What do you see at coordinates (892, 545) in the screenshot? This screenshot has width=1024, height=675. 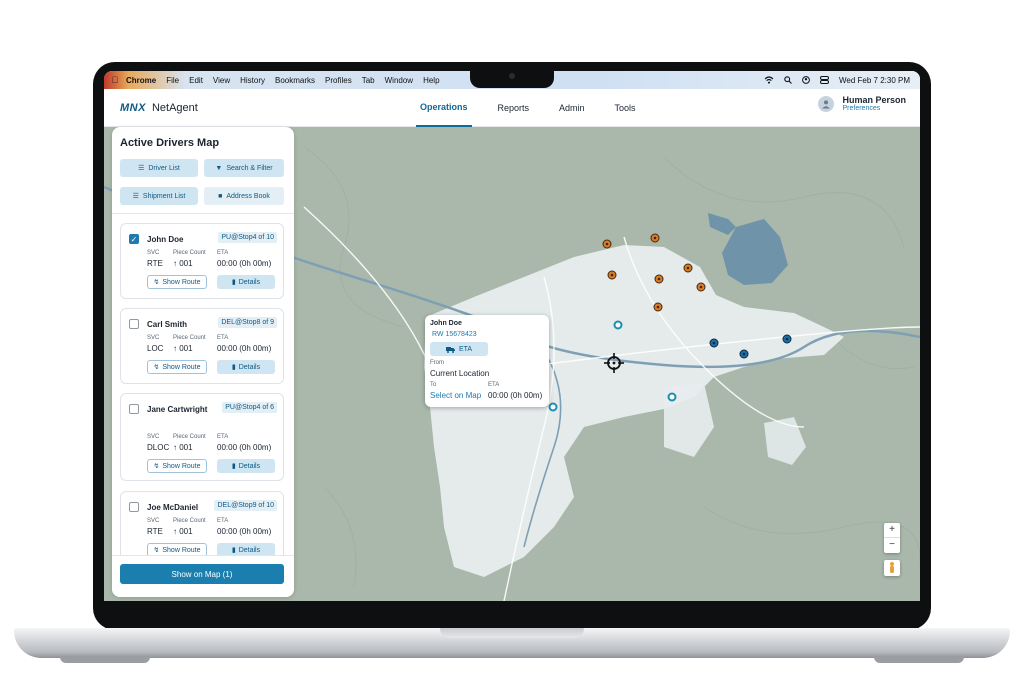 I see `zoom-out-button: −` at bounding box center [892, 545].